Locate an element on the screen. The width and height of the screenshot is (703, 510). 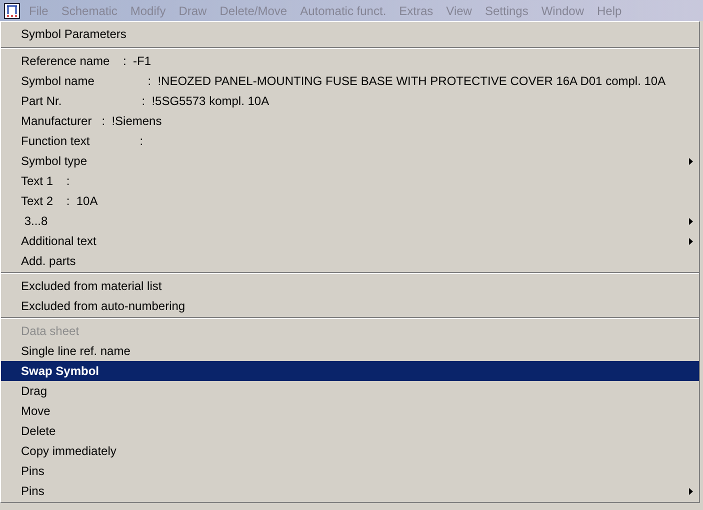
menu-item: Text 2 : 10A is located at coordinates (350, 201).